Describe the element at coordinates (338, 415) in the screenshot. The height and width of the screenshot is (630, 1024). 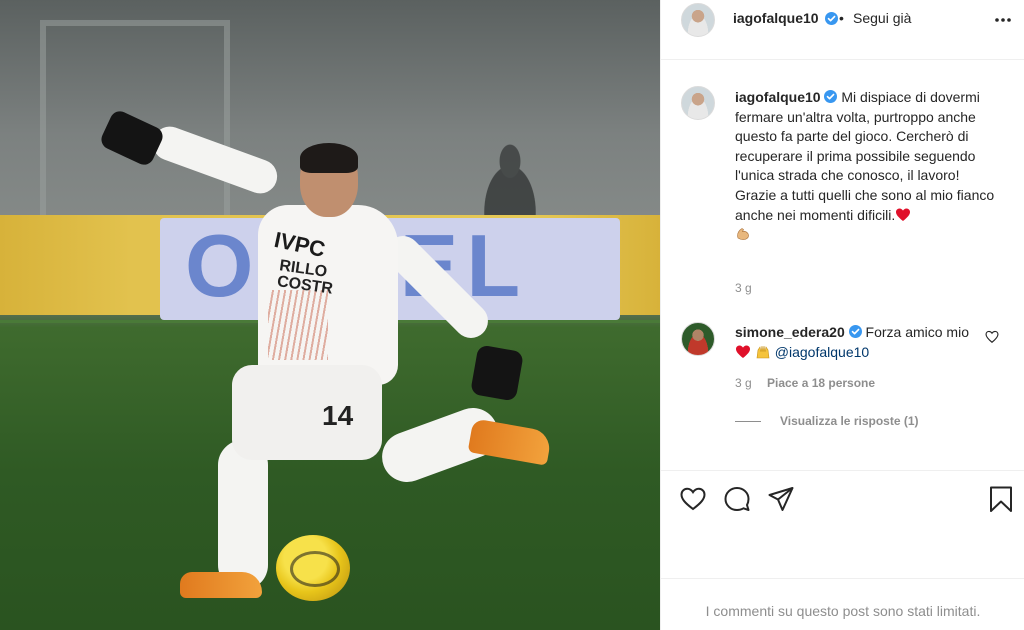
I see `shirt-number: 14` at that location.